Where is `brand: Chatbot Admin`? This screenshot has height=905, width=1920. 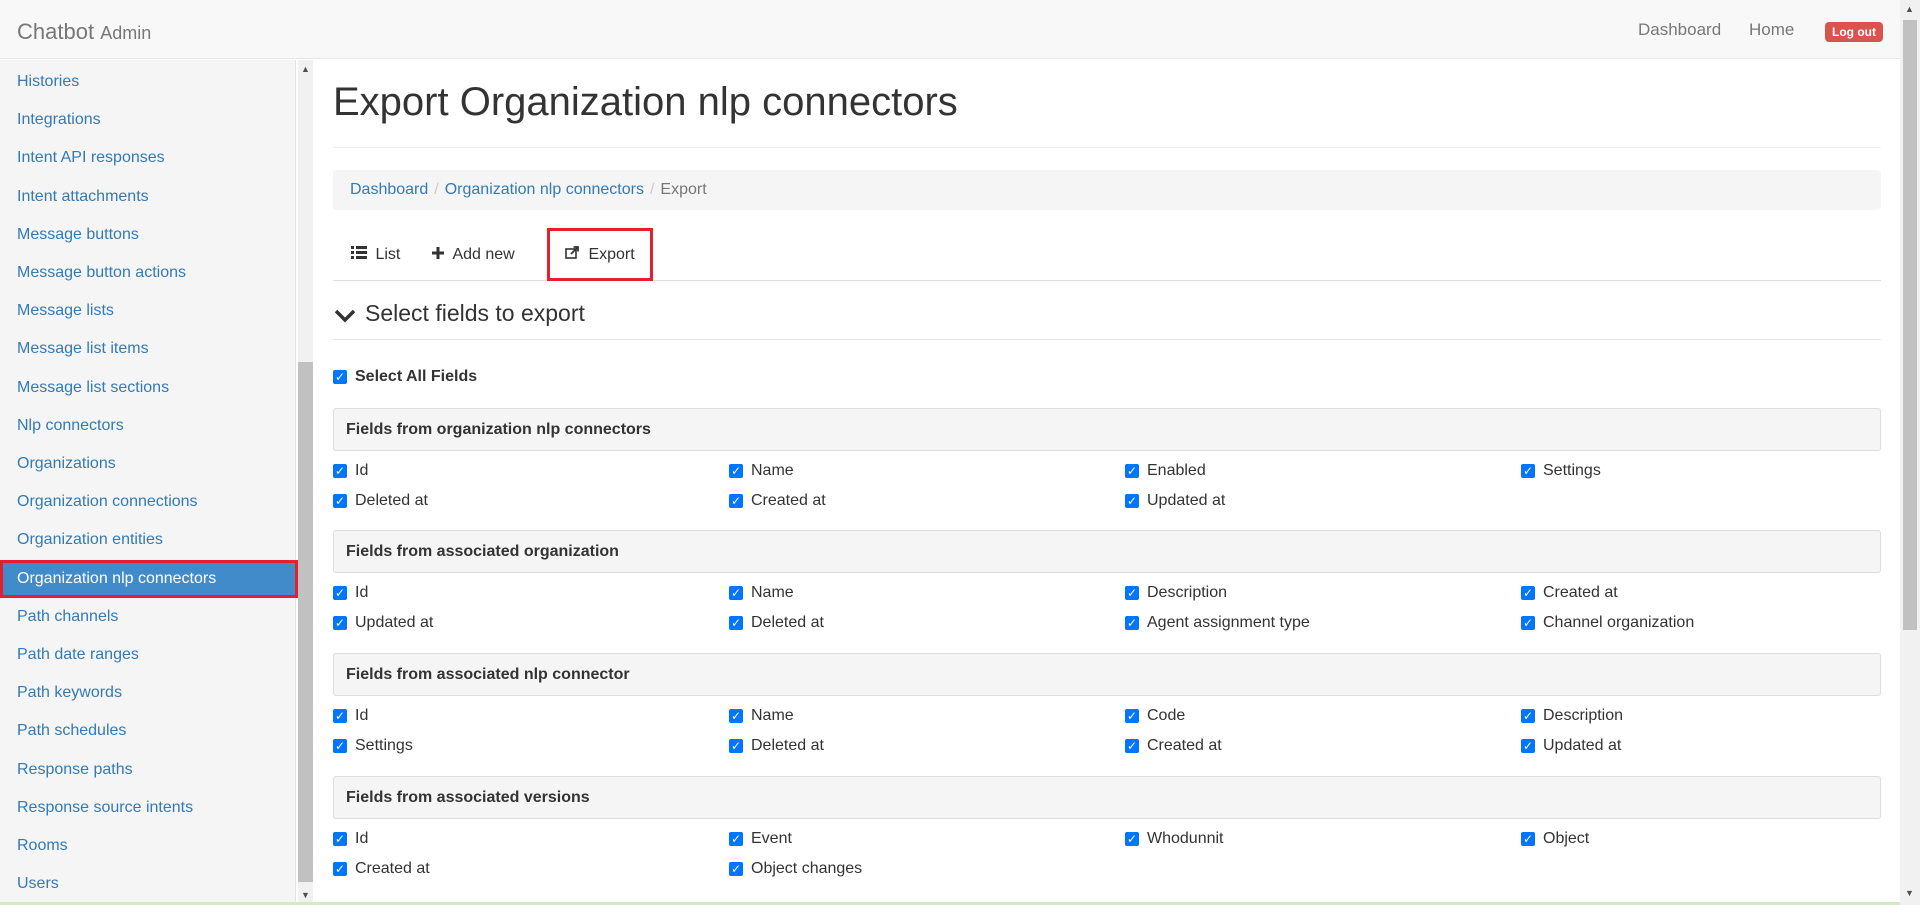
brand: Chatbot Admin is located at coordinates (84, 32).